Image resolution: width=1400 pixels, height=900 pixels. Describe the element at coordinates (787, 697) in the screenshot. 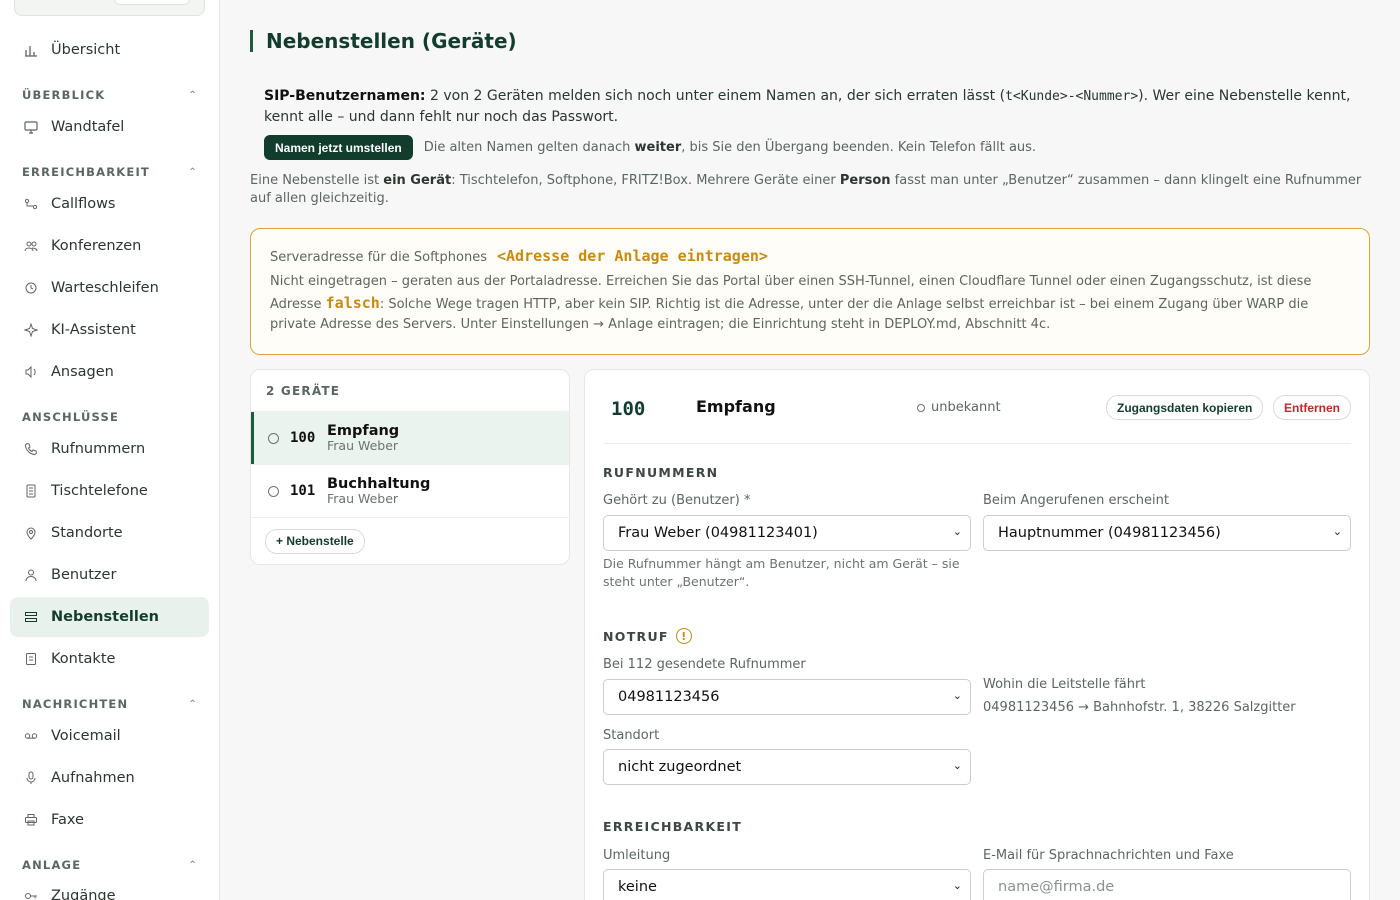

I see `emergency-number-select: 04981123456 ⌄` at that location.